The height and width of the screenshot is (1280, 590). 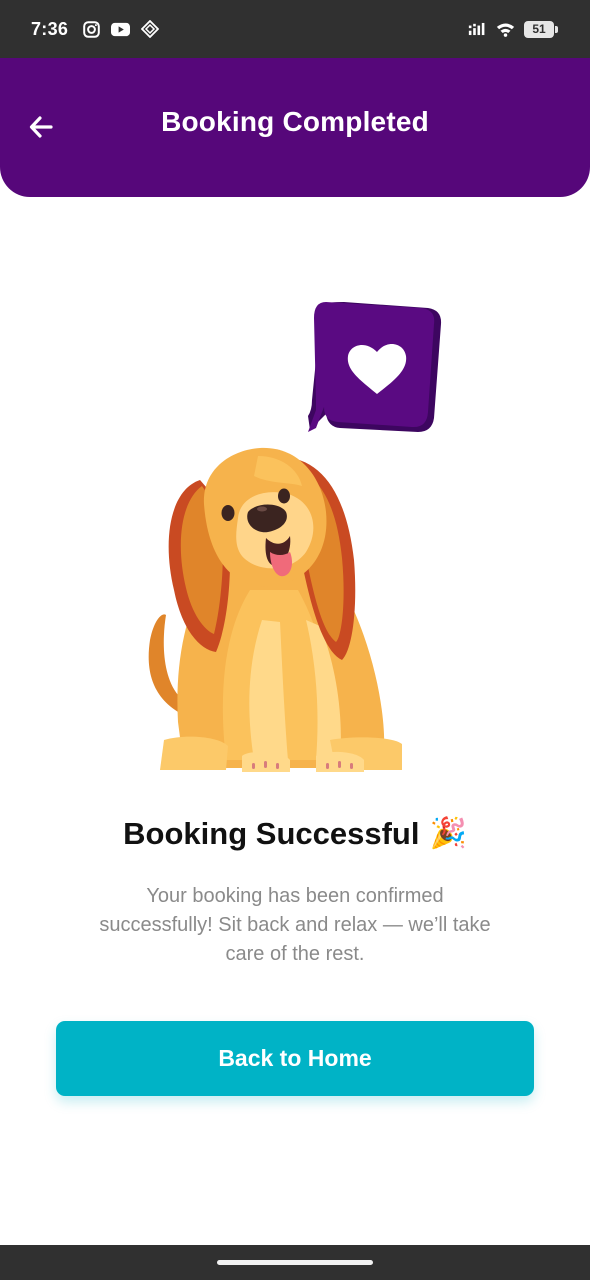 What do you see at coordinates (271, 833) in the screenshot?
I see `success-title-text: Booking Successful` at bounding box center [271, 833].